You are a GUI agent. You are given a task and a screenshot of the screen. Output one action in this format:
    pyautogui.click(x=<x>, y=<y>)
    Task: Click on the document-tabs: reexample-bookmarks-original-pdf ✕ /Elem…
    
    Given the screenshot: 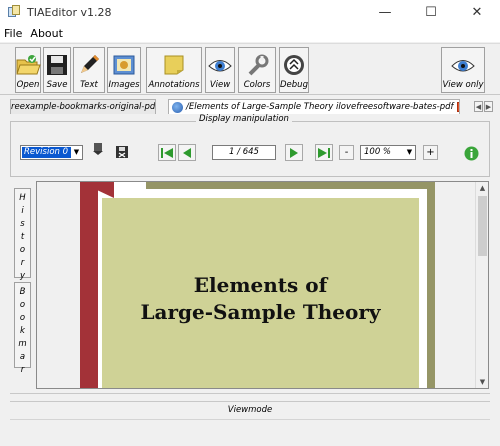 What is the action you would take?
    pyautogui.click(x=250, y=106)
    